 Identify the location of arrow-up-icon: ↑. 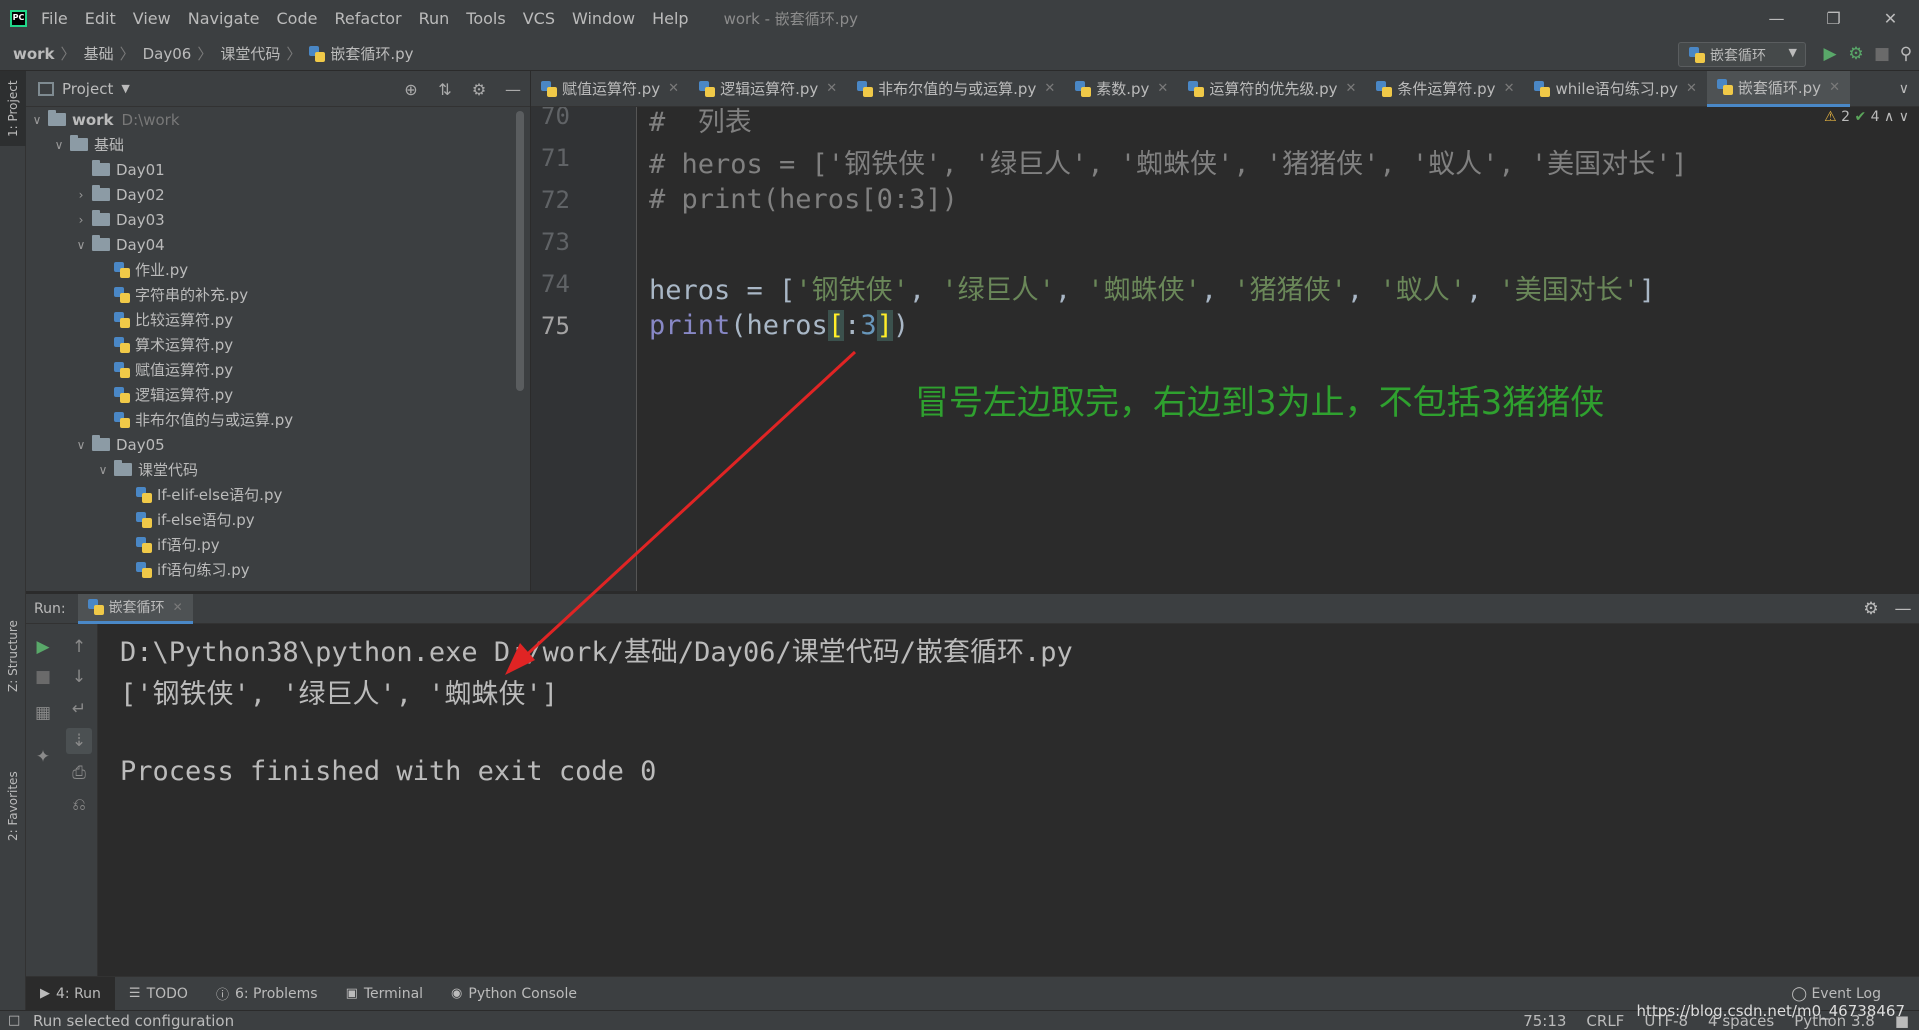
(79, 647).